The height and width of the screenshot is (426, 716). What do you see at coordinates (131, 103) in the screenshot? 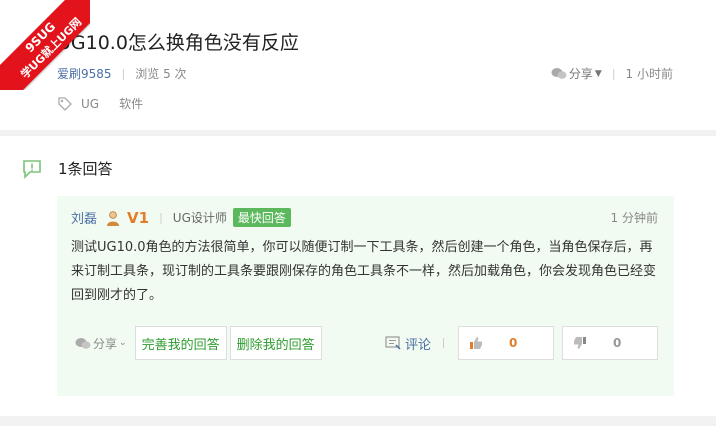
I see `tag-software: 软件` at bounding box center [131, 103].